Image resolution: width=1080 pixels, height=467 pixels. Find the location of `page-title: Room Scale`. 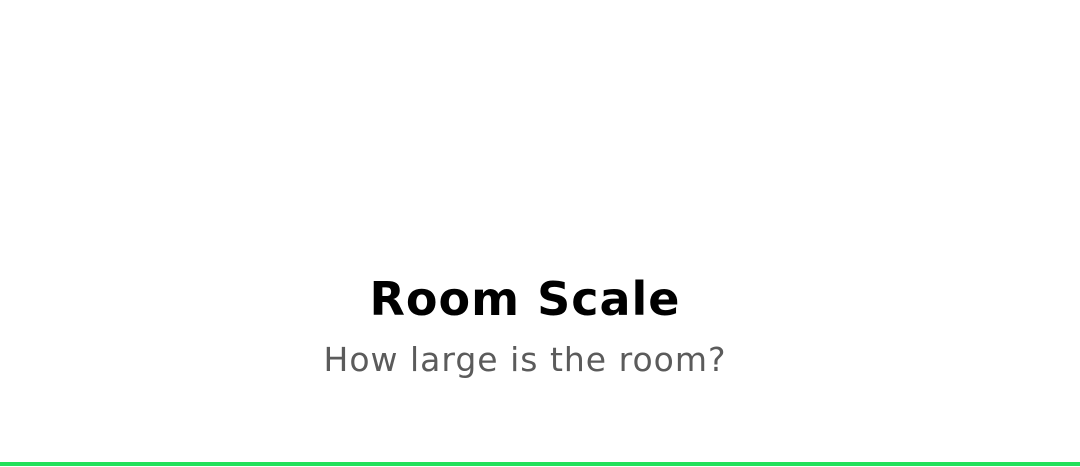

page-title: Room Scale is located at coordinates (525, 299).